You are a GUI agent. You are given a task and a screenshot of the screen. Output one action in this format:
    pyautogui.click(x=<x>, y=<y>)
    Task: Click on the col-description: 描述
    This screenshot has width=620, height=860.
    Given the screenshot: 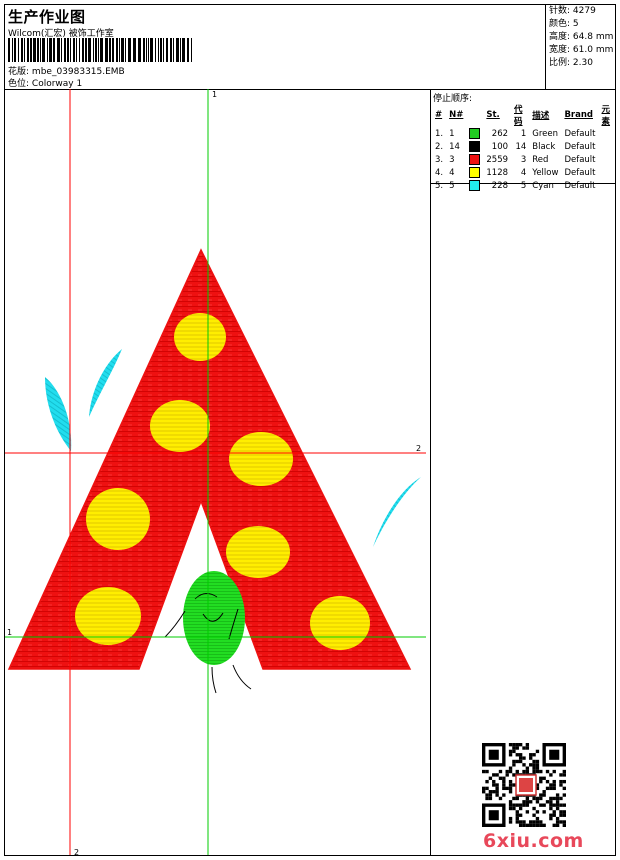 What is the action you would take?
    pyautogui.click(x=541, y=116)
    